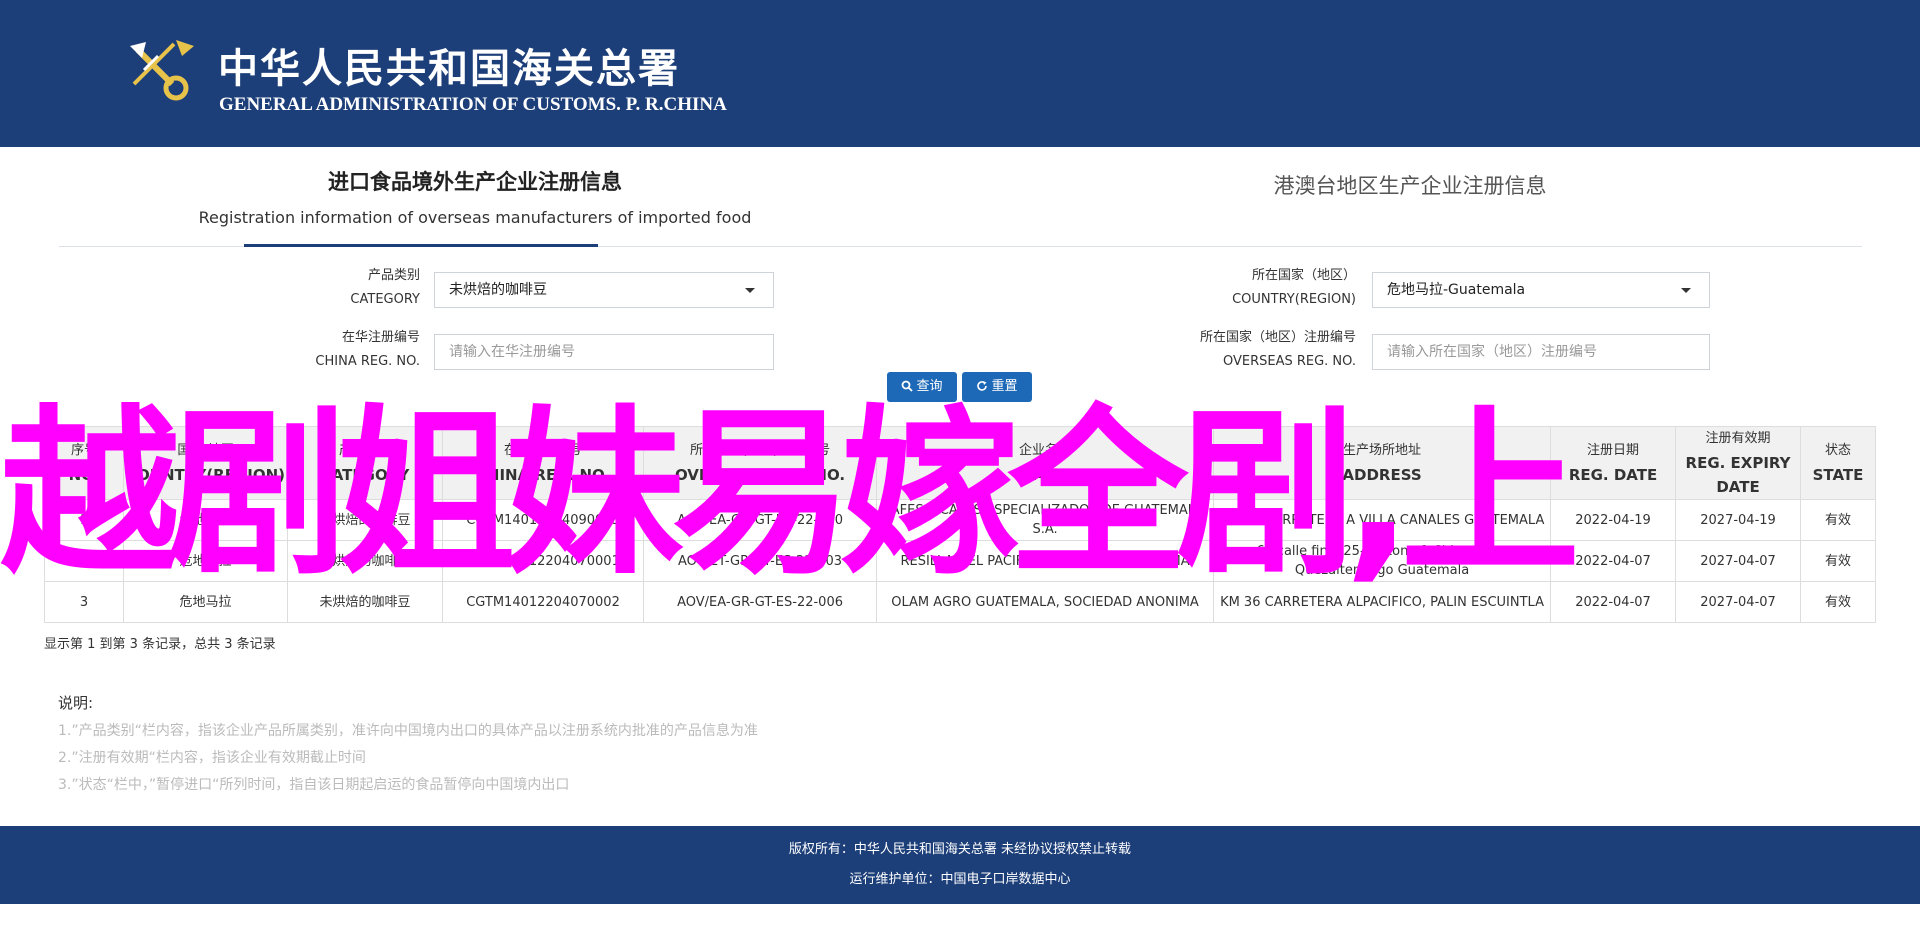  Describe the element at coordinates (449, 68) in the screenshot. I see `site-title-cn: 中华人民共和国海关总署` at that location.